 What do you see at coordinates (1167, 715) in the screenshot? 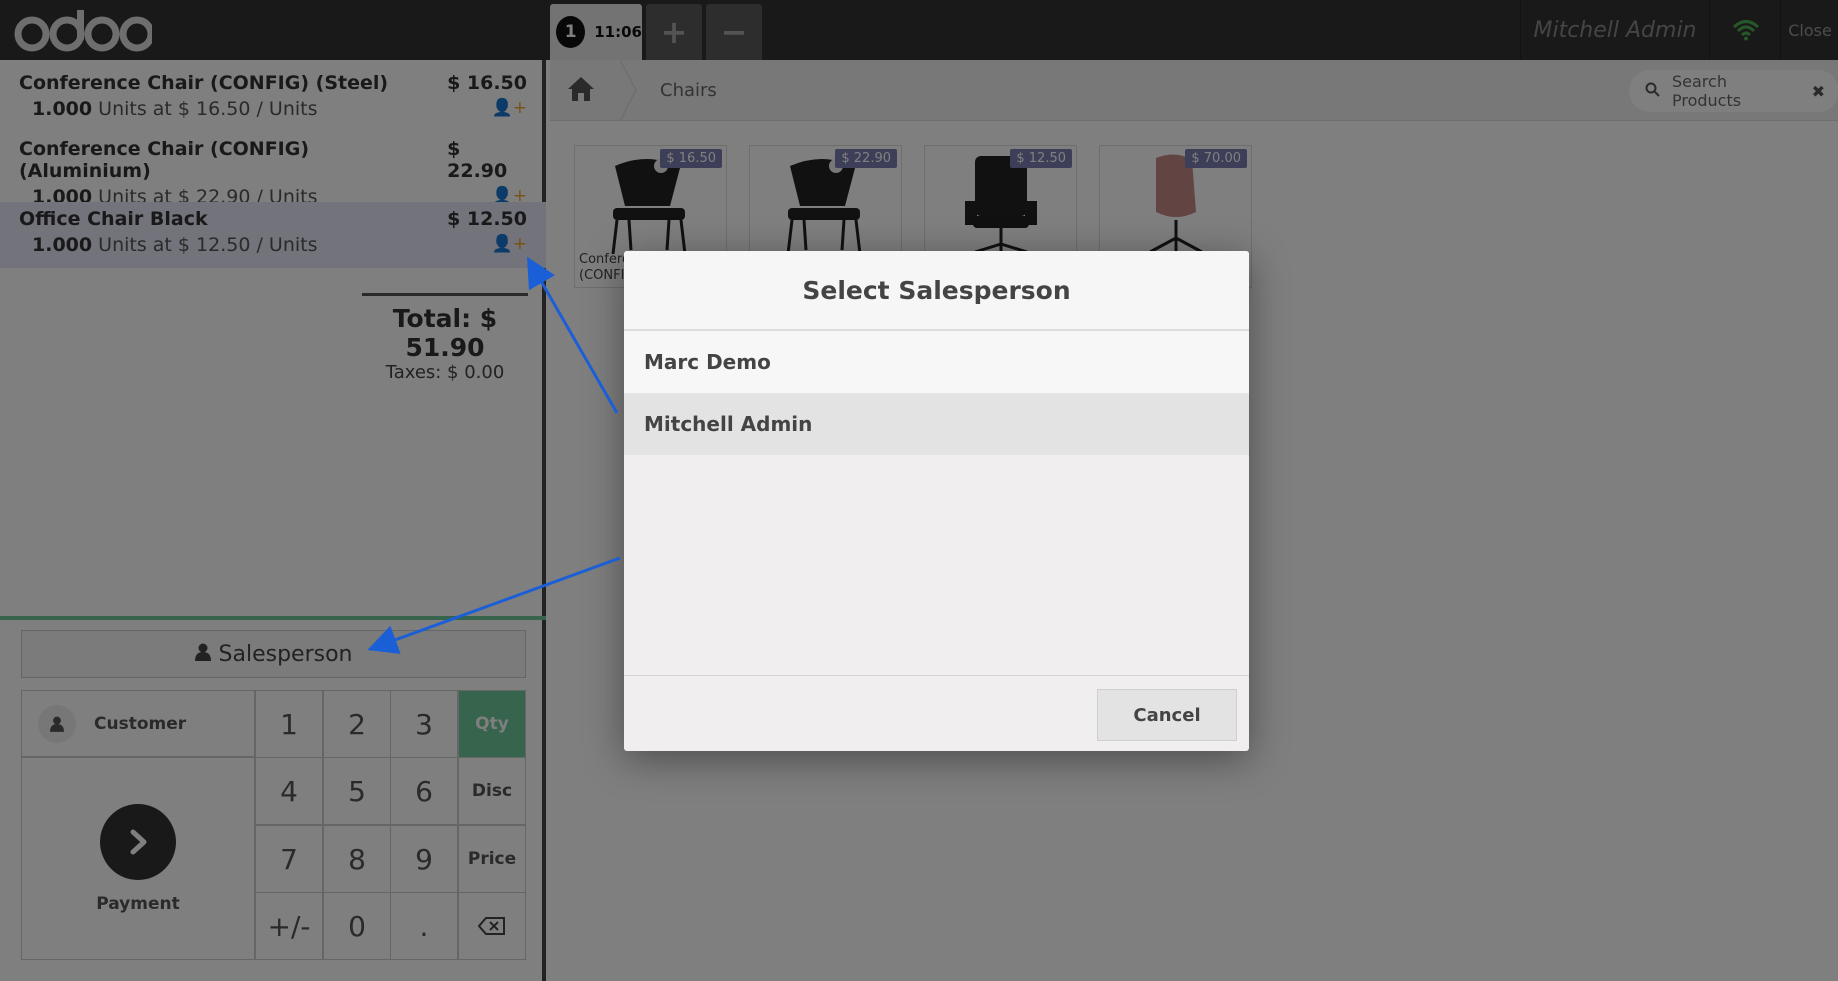
I see `cancel-button: Cancel` at bounding box center [1167, 715].